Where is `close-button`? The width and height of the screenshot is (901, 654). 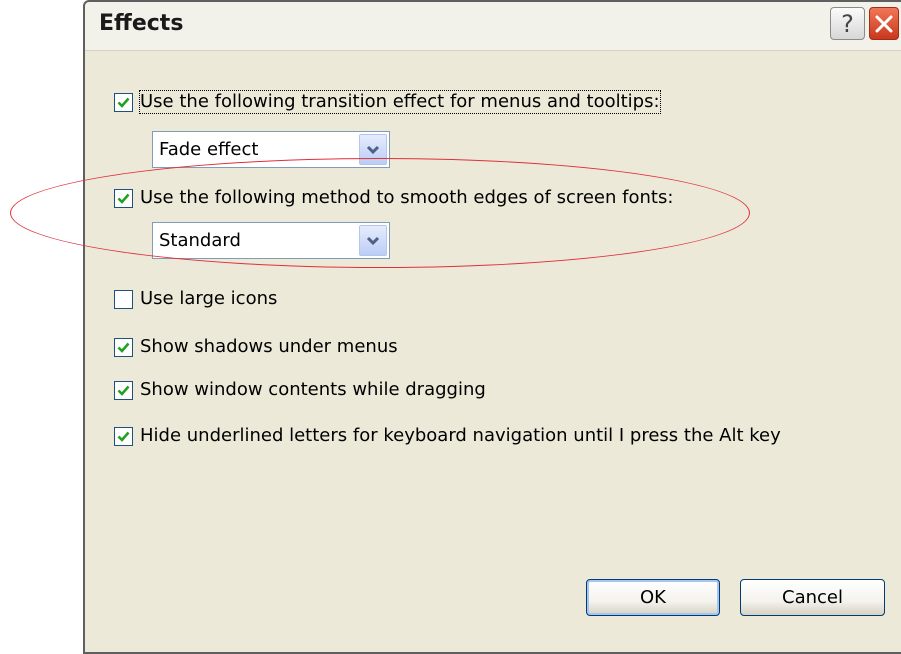 close-button is located at coordinates (884, 23).